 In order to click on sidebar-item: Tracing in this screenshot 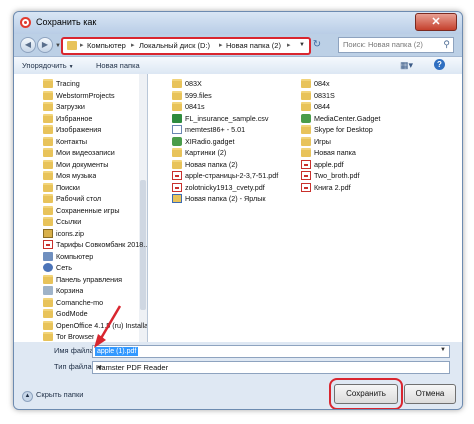, I will do `click(78, 84)`.